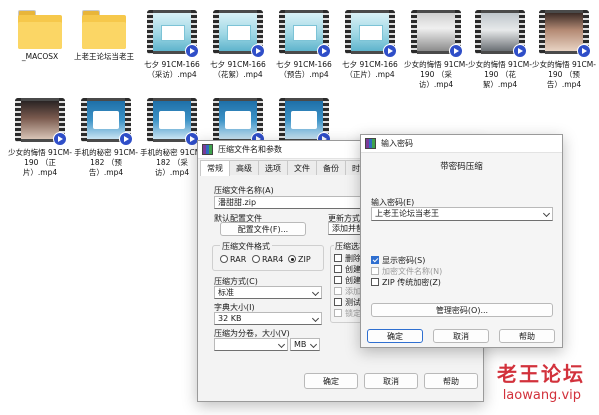 Image resolution: width=599 pixels, height=415 pixels. Describe the element at coordinates (500, 50) in the screenshot. I see `video-file-item: 少女的悔悟 91CM-190 （花絮）.mp4` at that location.